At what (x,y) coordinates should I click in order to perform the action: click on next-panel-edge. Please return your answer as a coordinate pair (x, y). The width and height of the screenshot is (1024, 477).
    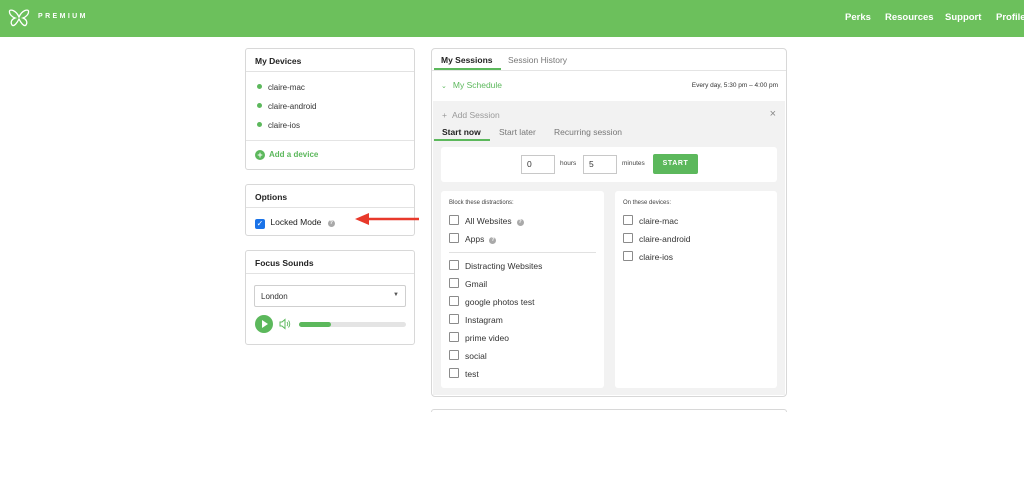
    Looking at the image, I should click on (609, 410).